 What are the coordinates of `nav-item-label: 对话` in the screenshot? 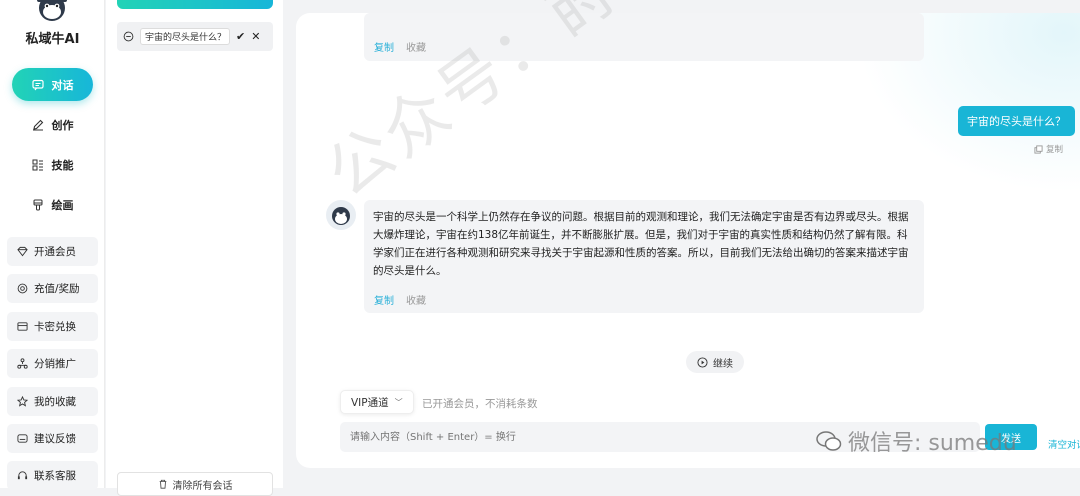 It's located at (62, 85).